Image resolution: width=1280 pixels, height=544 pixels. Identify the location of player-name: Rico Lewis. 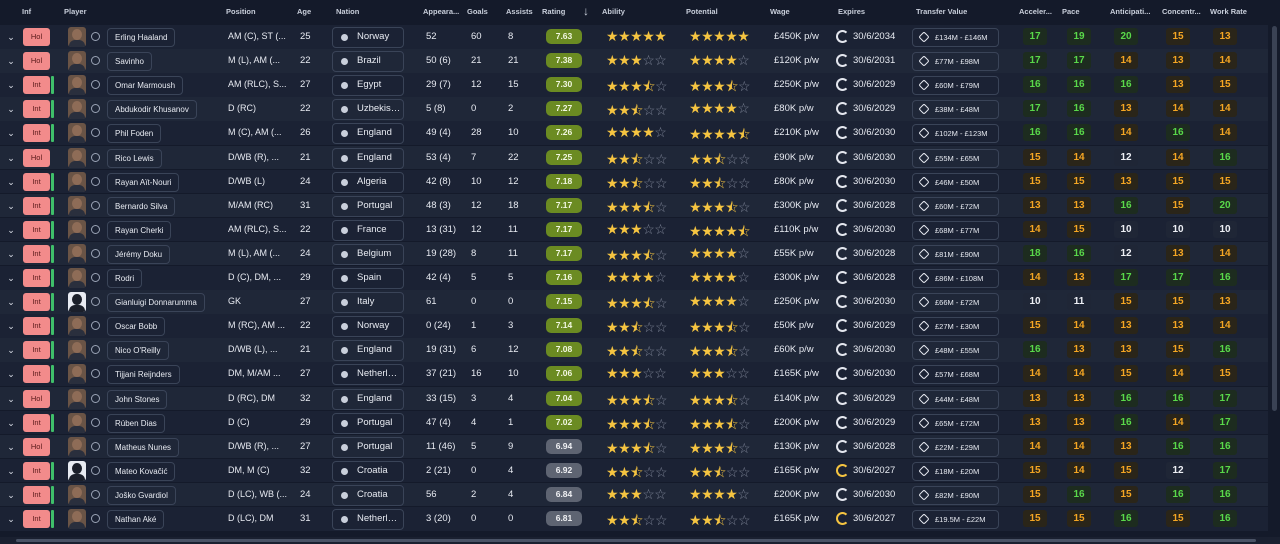
(134, 158).